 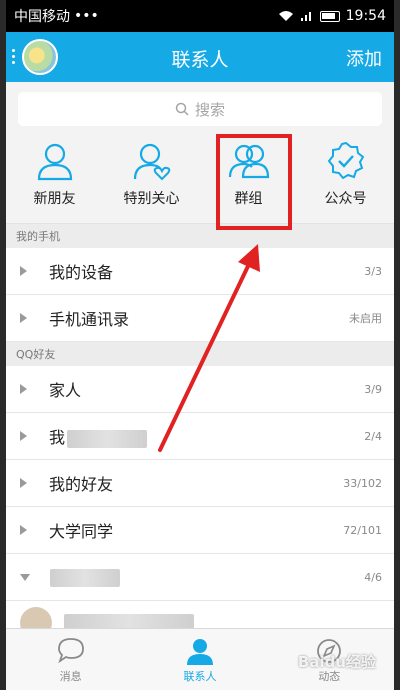 What do you see at coordinates (209, 109) in the screenshot?
I see `search-placeholder: 搜索` at bounding box center [209, 109].